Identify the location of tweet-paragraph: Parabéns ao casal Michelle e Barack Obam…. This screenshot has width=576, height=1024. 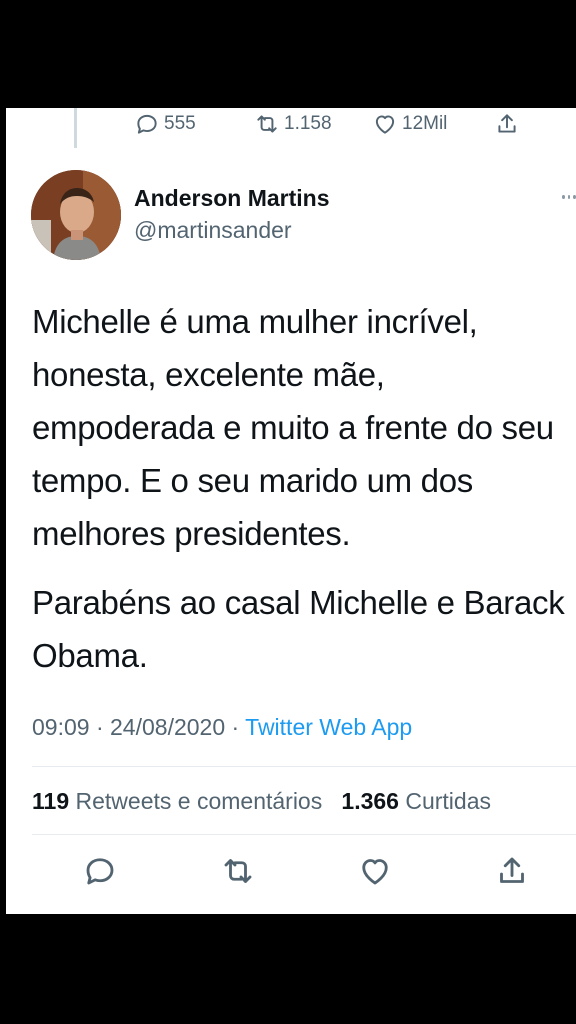
(298, 629).